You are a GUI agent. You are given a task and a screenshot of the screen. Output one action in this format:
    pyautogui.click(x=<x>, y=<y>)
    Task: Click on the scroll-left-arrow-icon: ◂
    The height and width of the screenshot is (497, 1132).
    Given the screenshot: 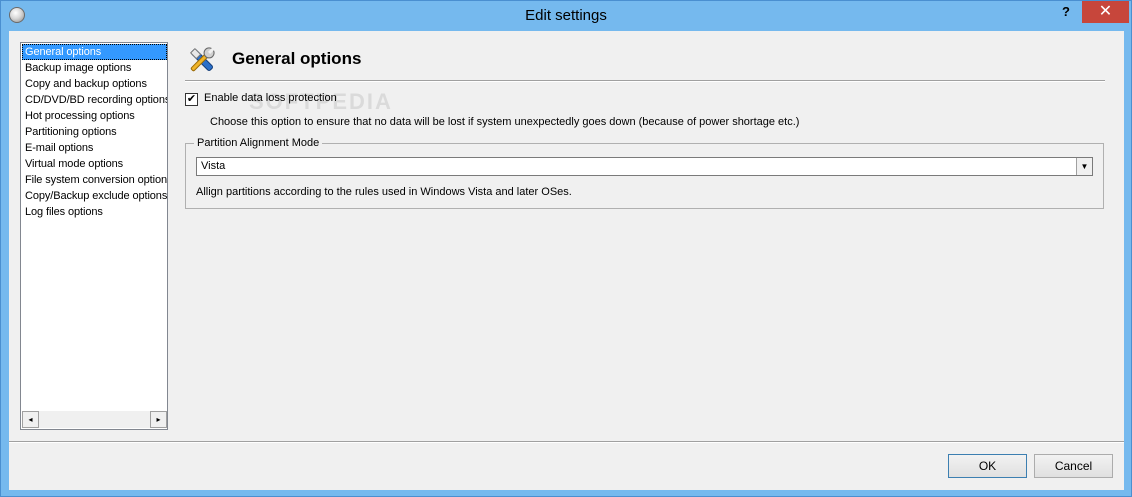 What is the action you would take?
    pyautogui.click(x=30, y=419)
    